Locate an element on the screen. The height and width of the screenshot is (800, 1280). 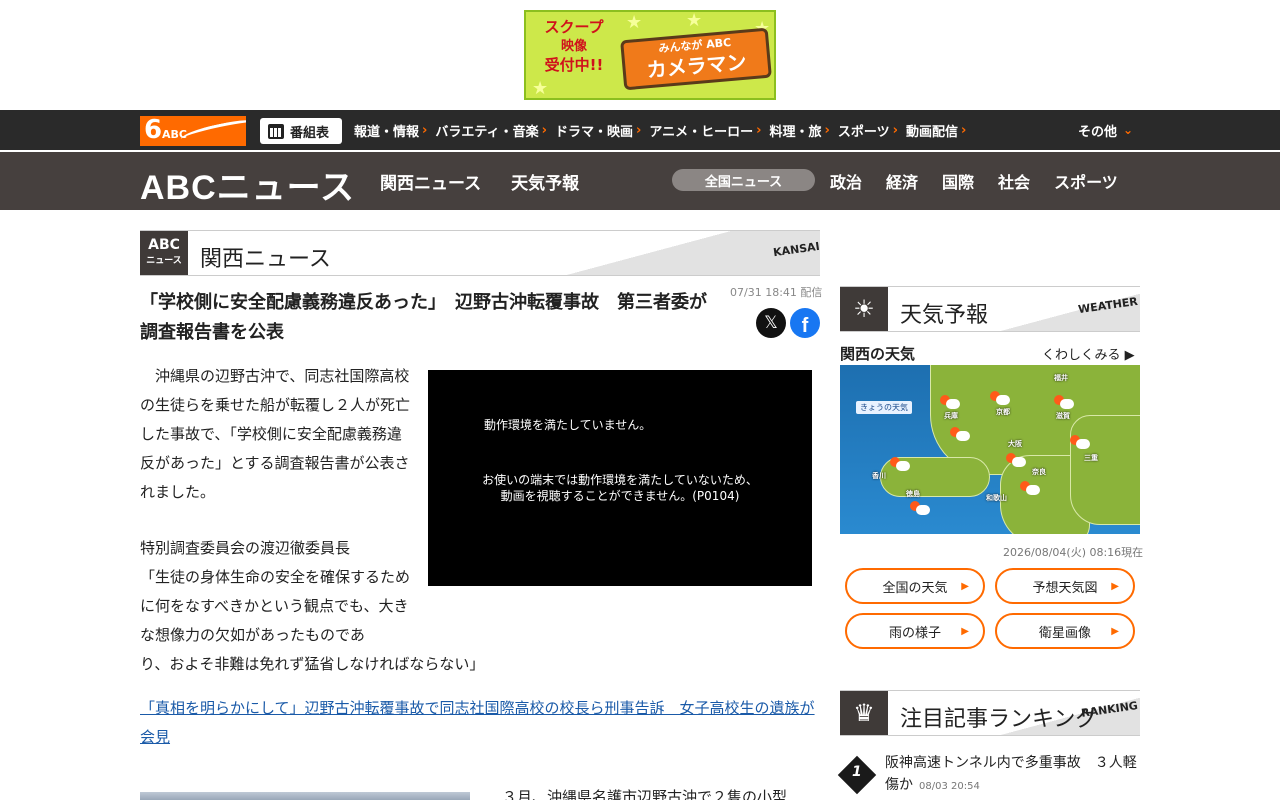
satellite-button: 衛星画像 ▶ is located at coordinates (1065, 631).